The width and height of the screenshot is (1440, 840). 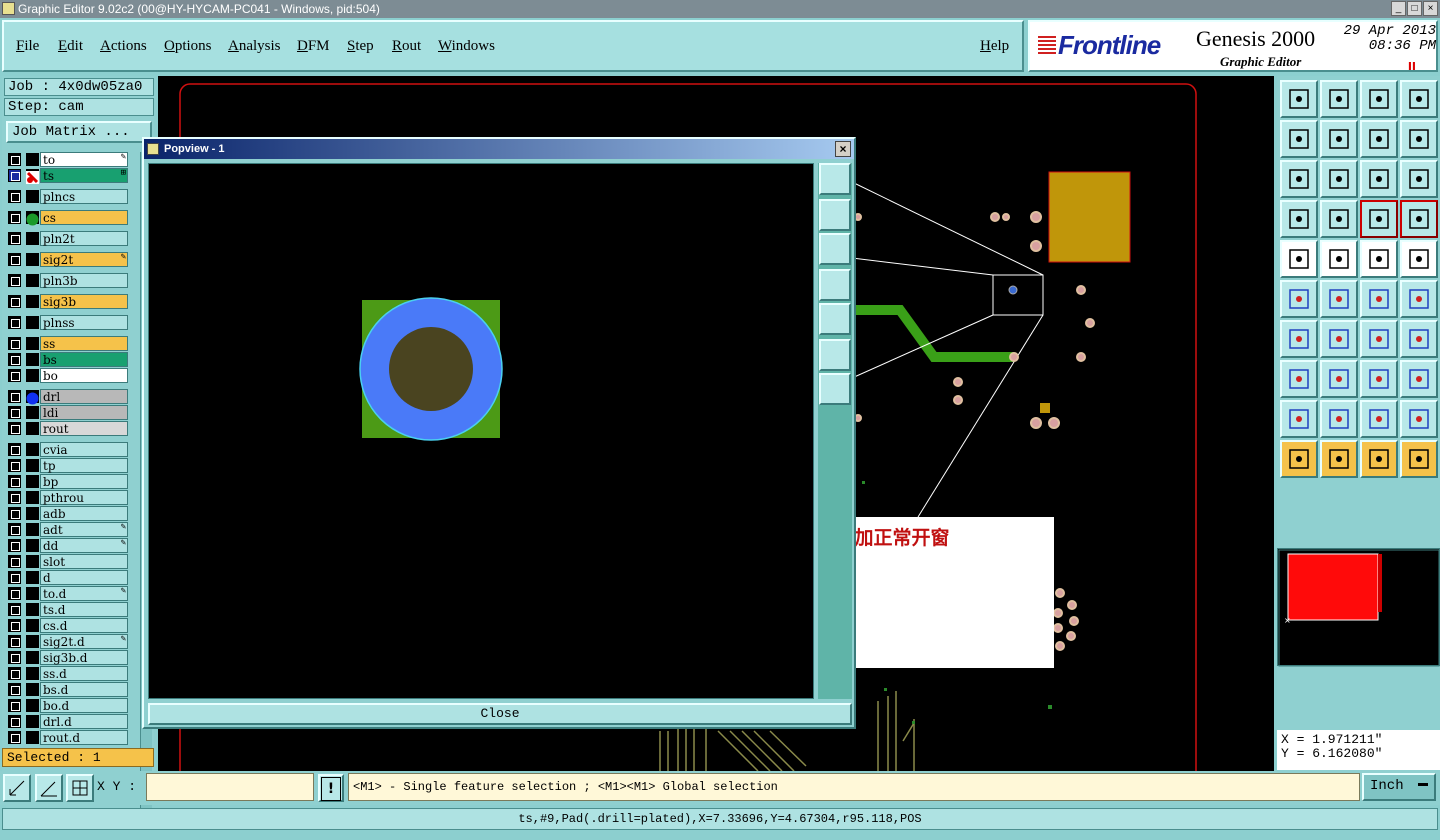 I want to click on snap-grid-button, so click(x=17, y=788).